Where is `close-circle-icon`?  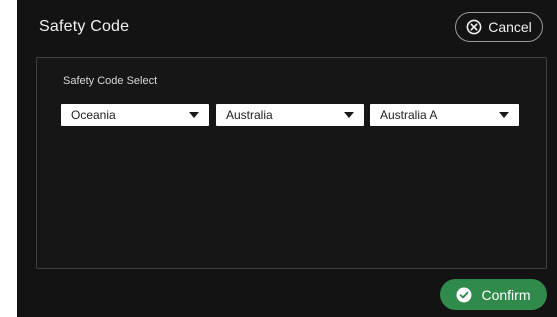
close-circle-icon is located at coordinates (474, 27).